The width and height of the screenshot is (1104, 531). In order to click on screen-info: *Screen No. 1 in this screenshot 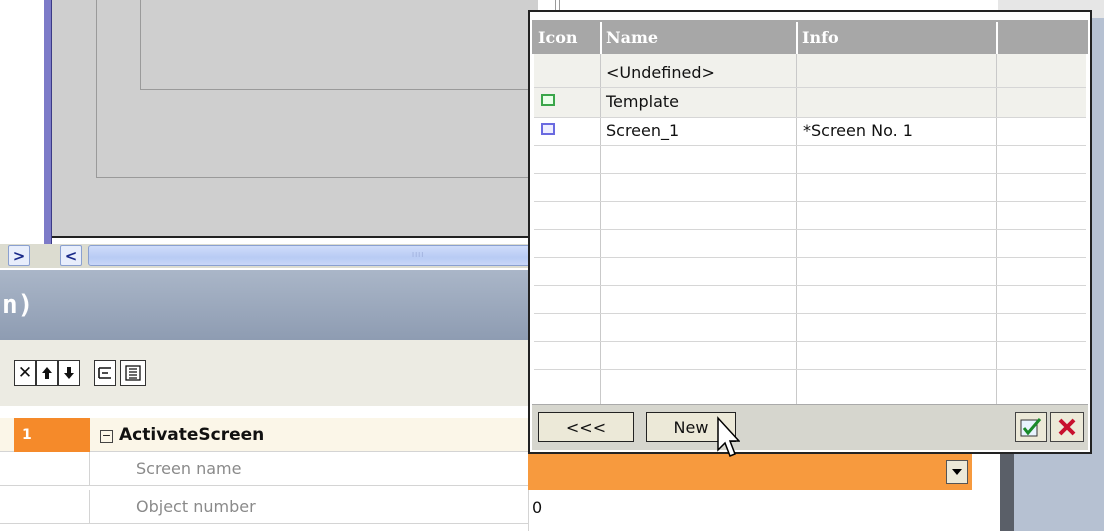, I will do `click(858, 130)`.